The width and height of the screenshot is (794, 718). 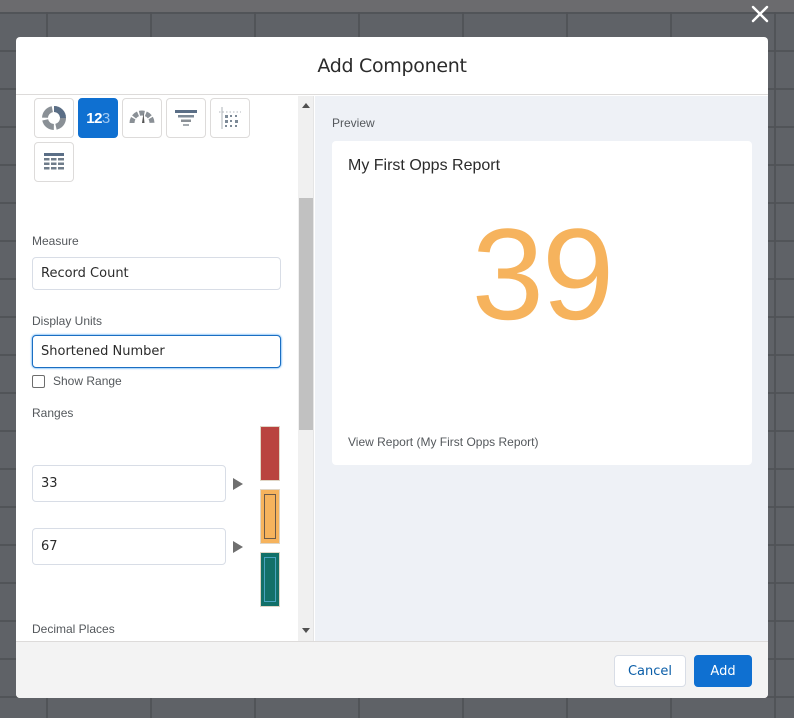 I want to click on add-button: Add, so click(x=723, y=671).